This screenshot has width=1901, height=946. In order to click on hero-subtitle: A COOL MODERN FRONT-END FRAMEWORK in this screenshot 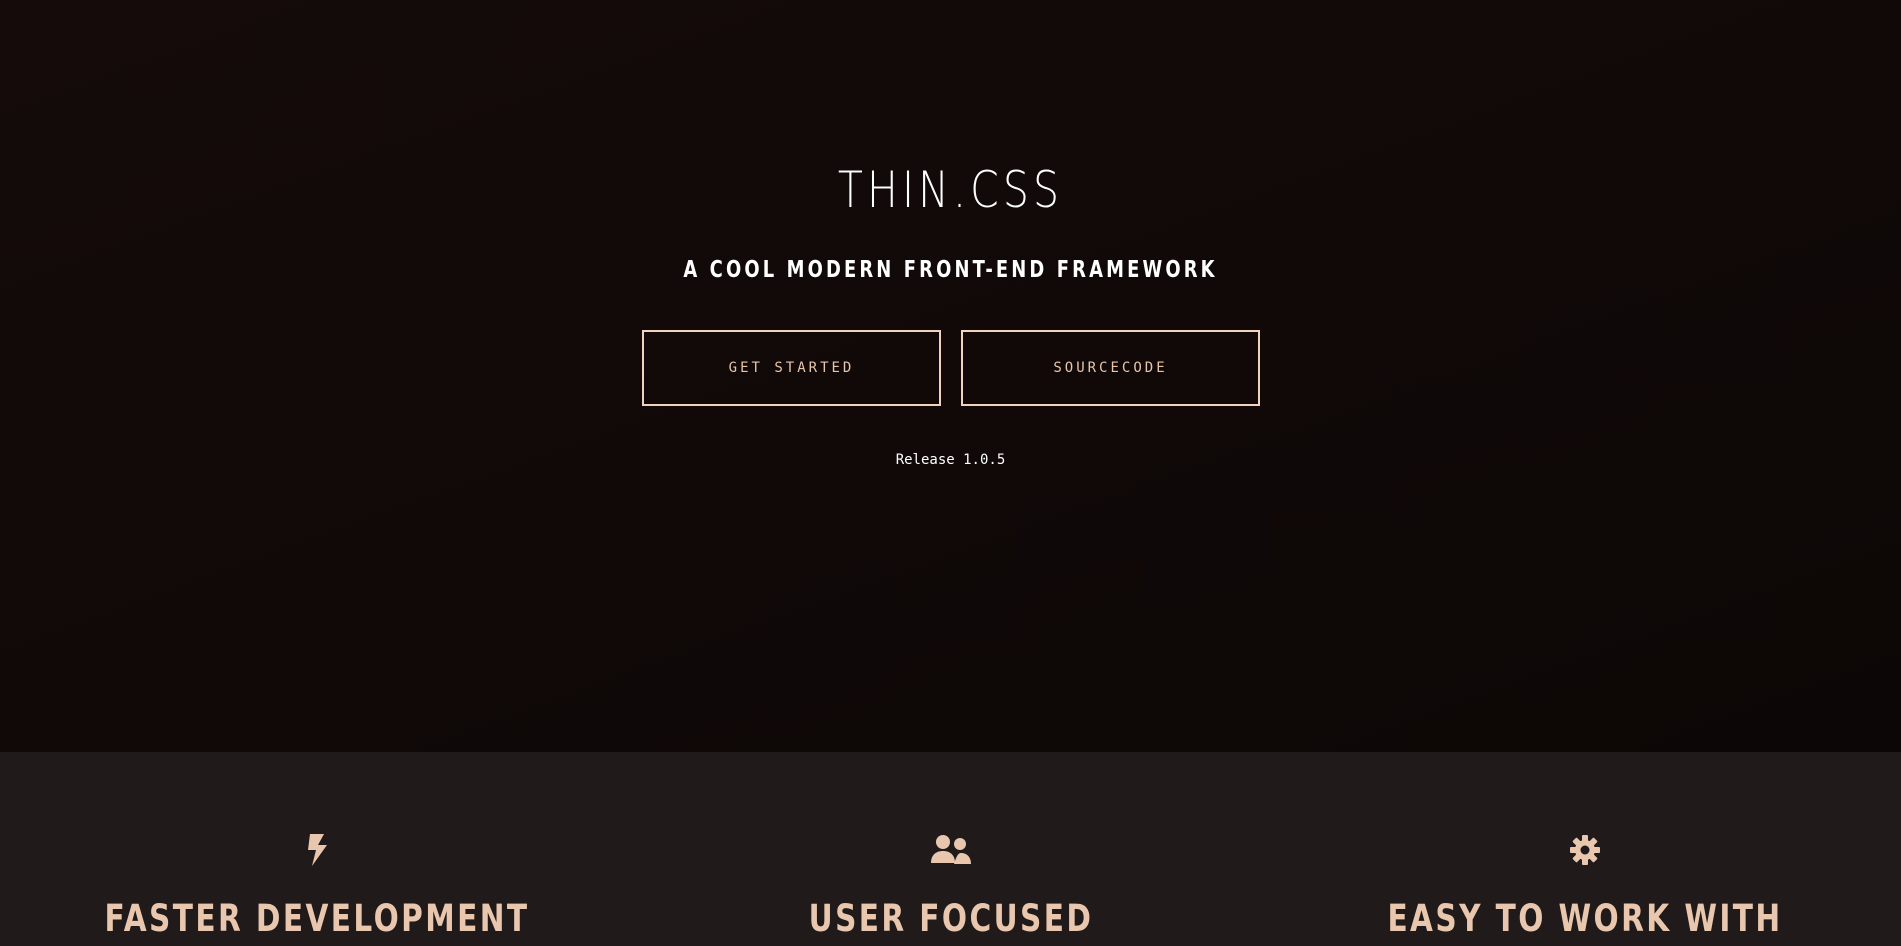, I will do `click(950, 270)`.